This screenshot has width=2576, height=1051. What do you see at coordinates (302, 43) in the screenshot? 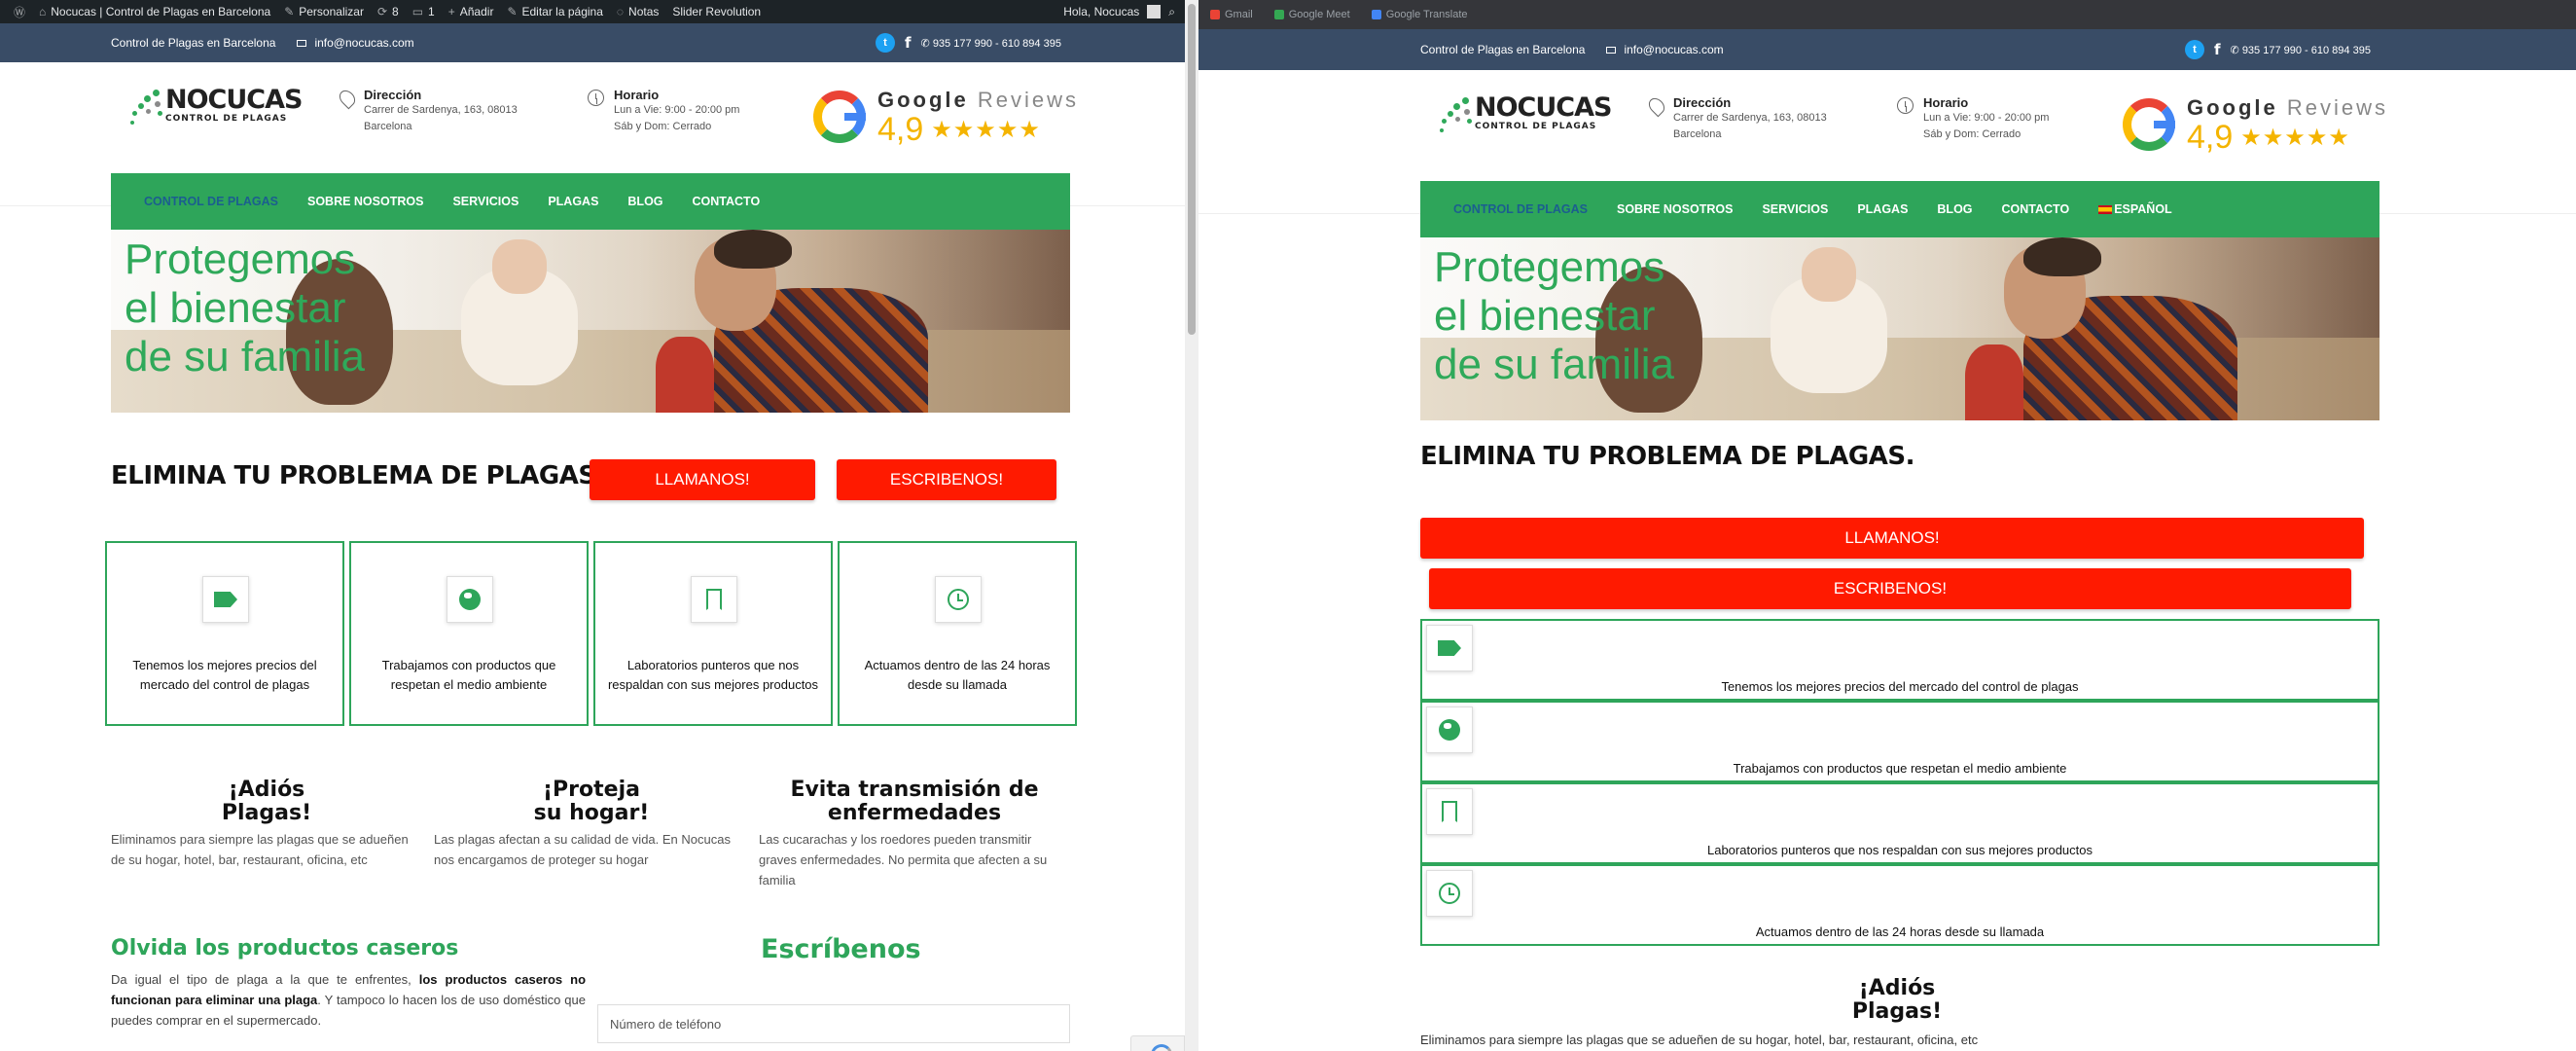
I see `envelope-icon` at bounding box center [302, 43].